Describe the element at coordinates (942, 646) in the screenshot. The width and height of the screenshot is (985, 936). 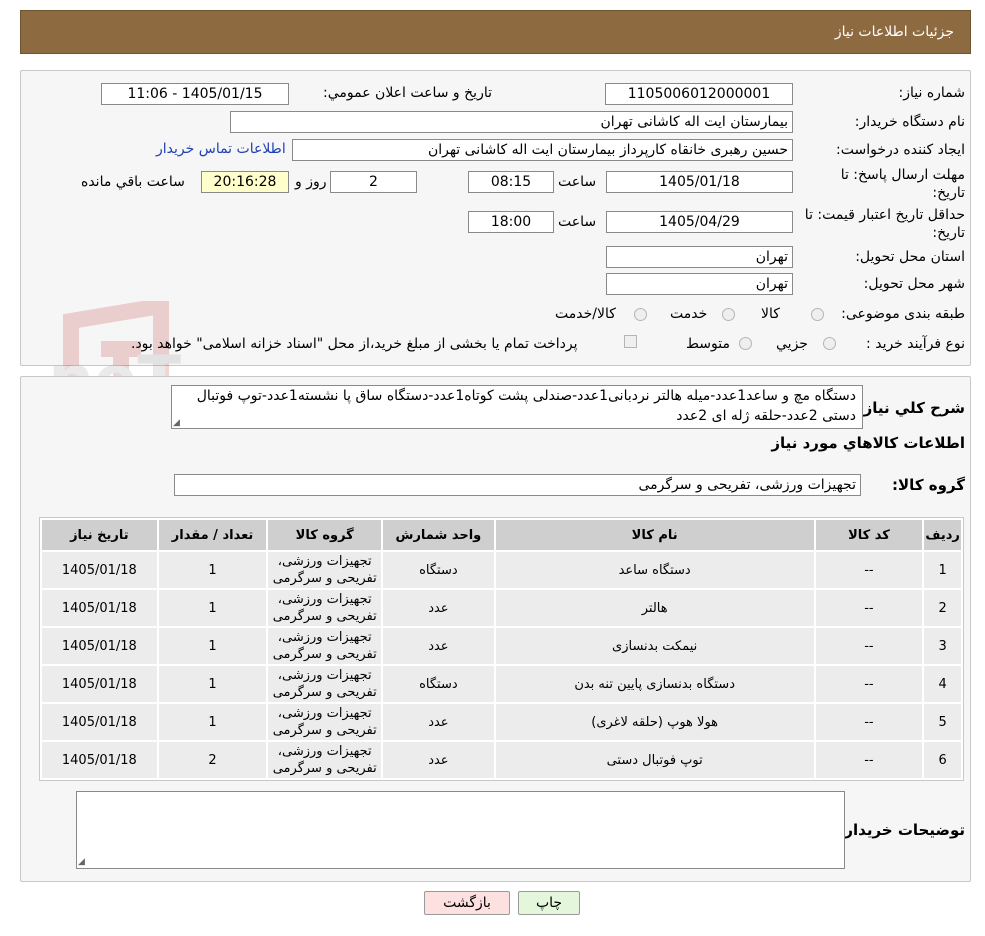
I see `cell-row-number: 3` at that location.